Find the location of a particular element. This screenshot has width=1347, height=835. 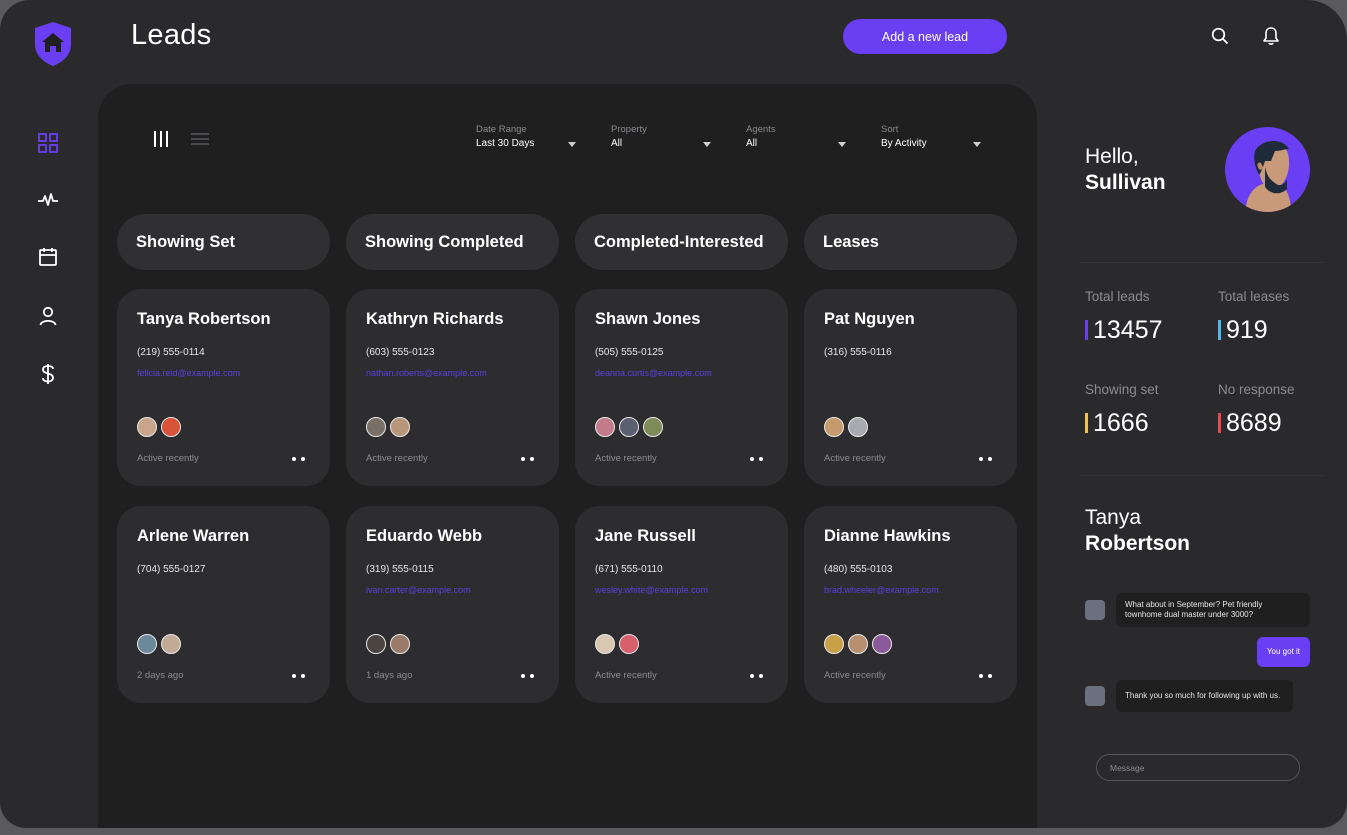

lead-email: wesley.white@example.com is located at coordinates (651, 590).